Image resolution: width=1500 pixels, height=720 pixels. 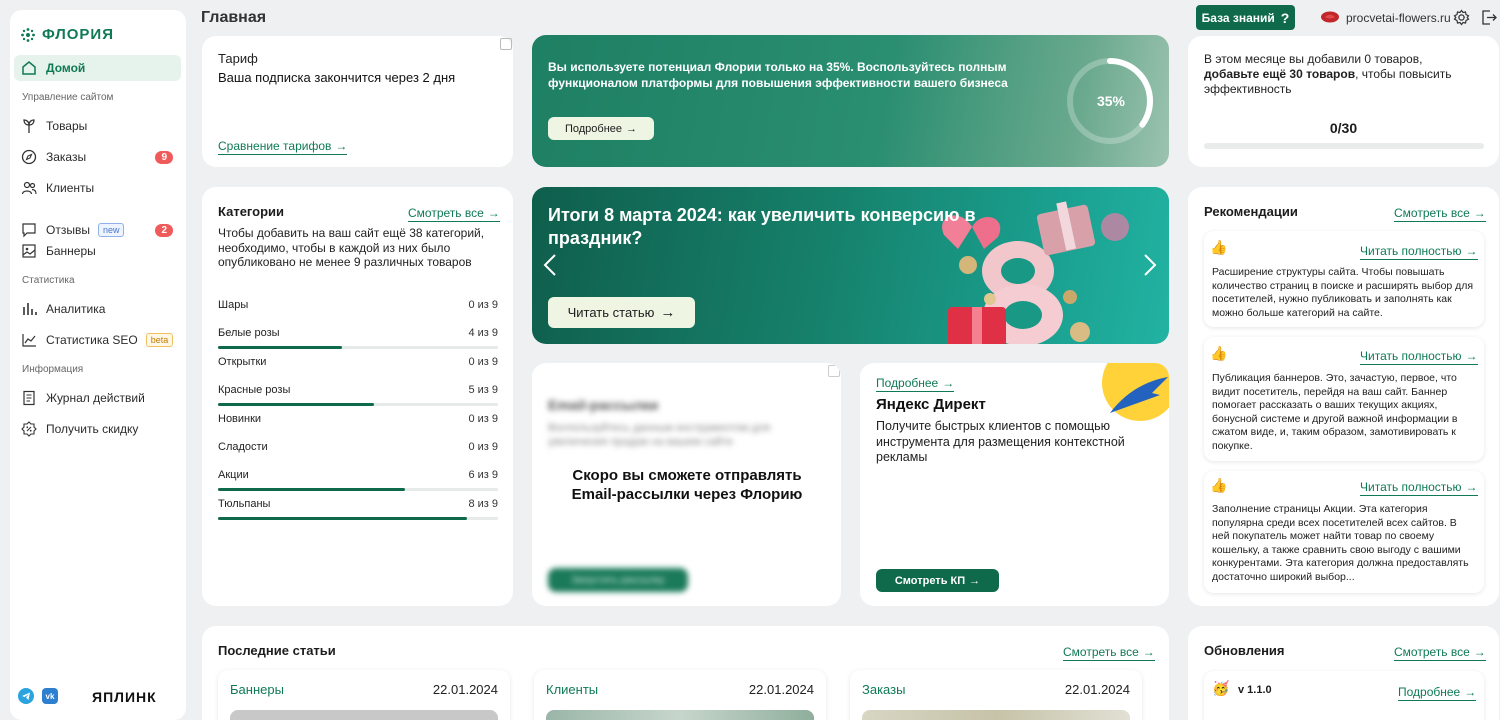 What do you see at coordinates (1437, 692) in the screenshot?
I see `update-more-link: Подробнее →` at bounding box center [1437, 692].